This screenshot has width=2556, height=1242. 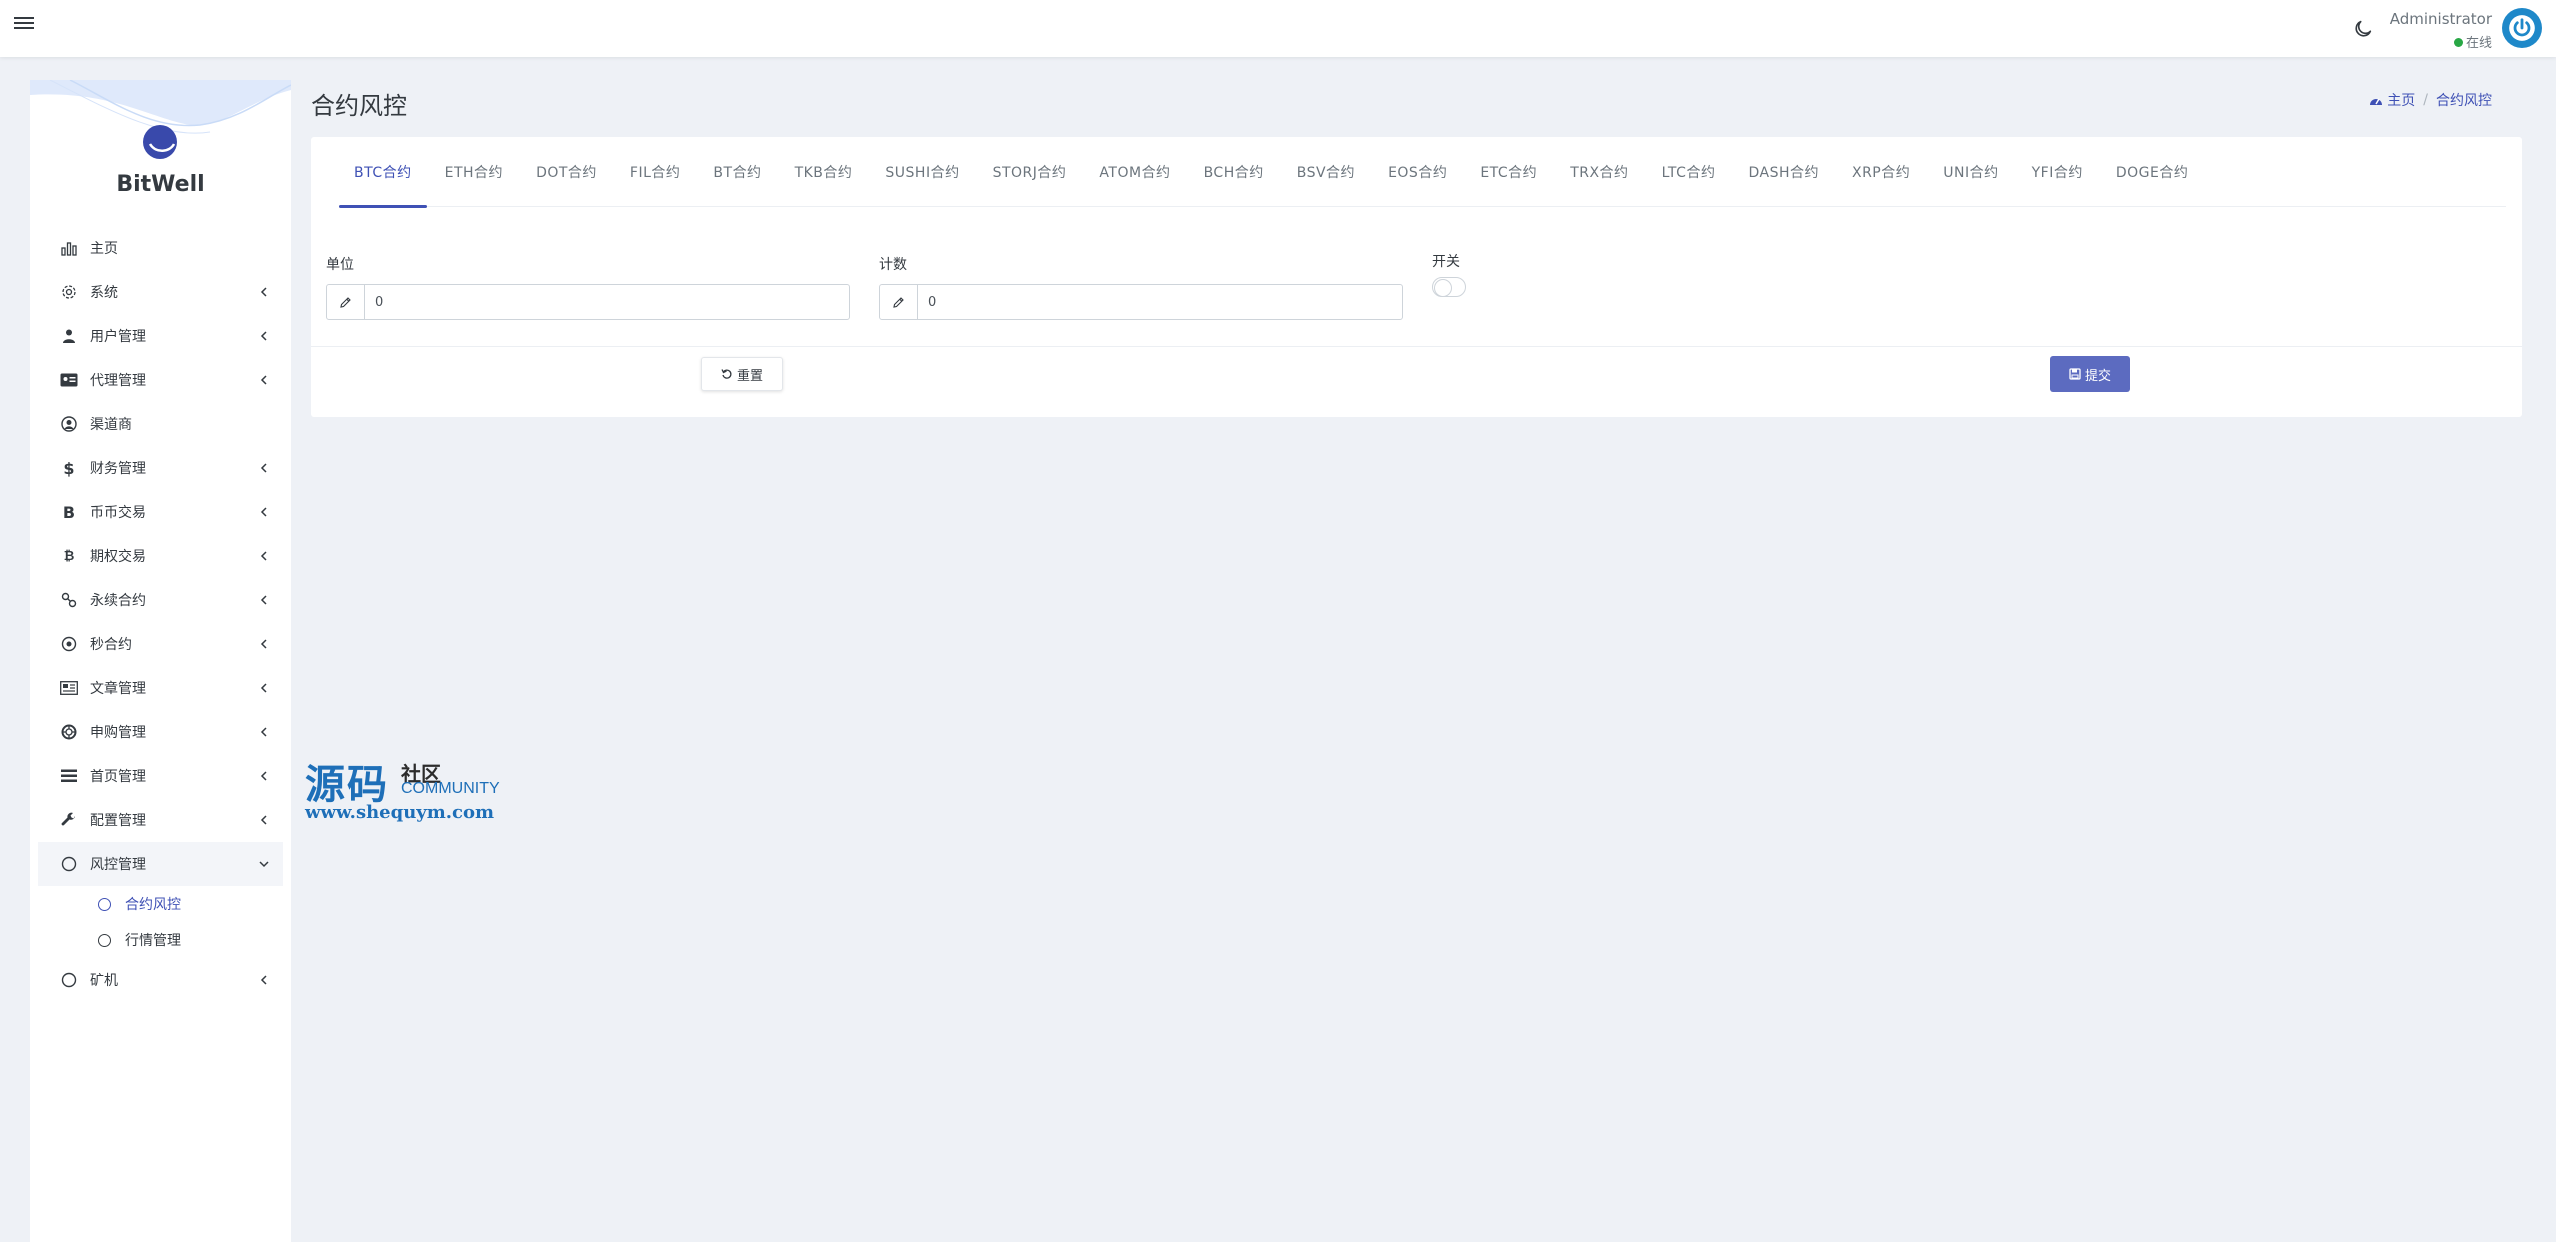 What do you see at coordinates (160, 292) in the screenshot?
I see `sidebar-item-system: 系统` at bounding box center [160, 292].